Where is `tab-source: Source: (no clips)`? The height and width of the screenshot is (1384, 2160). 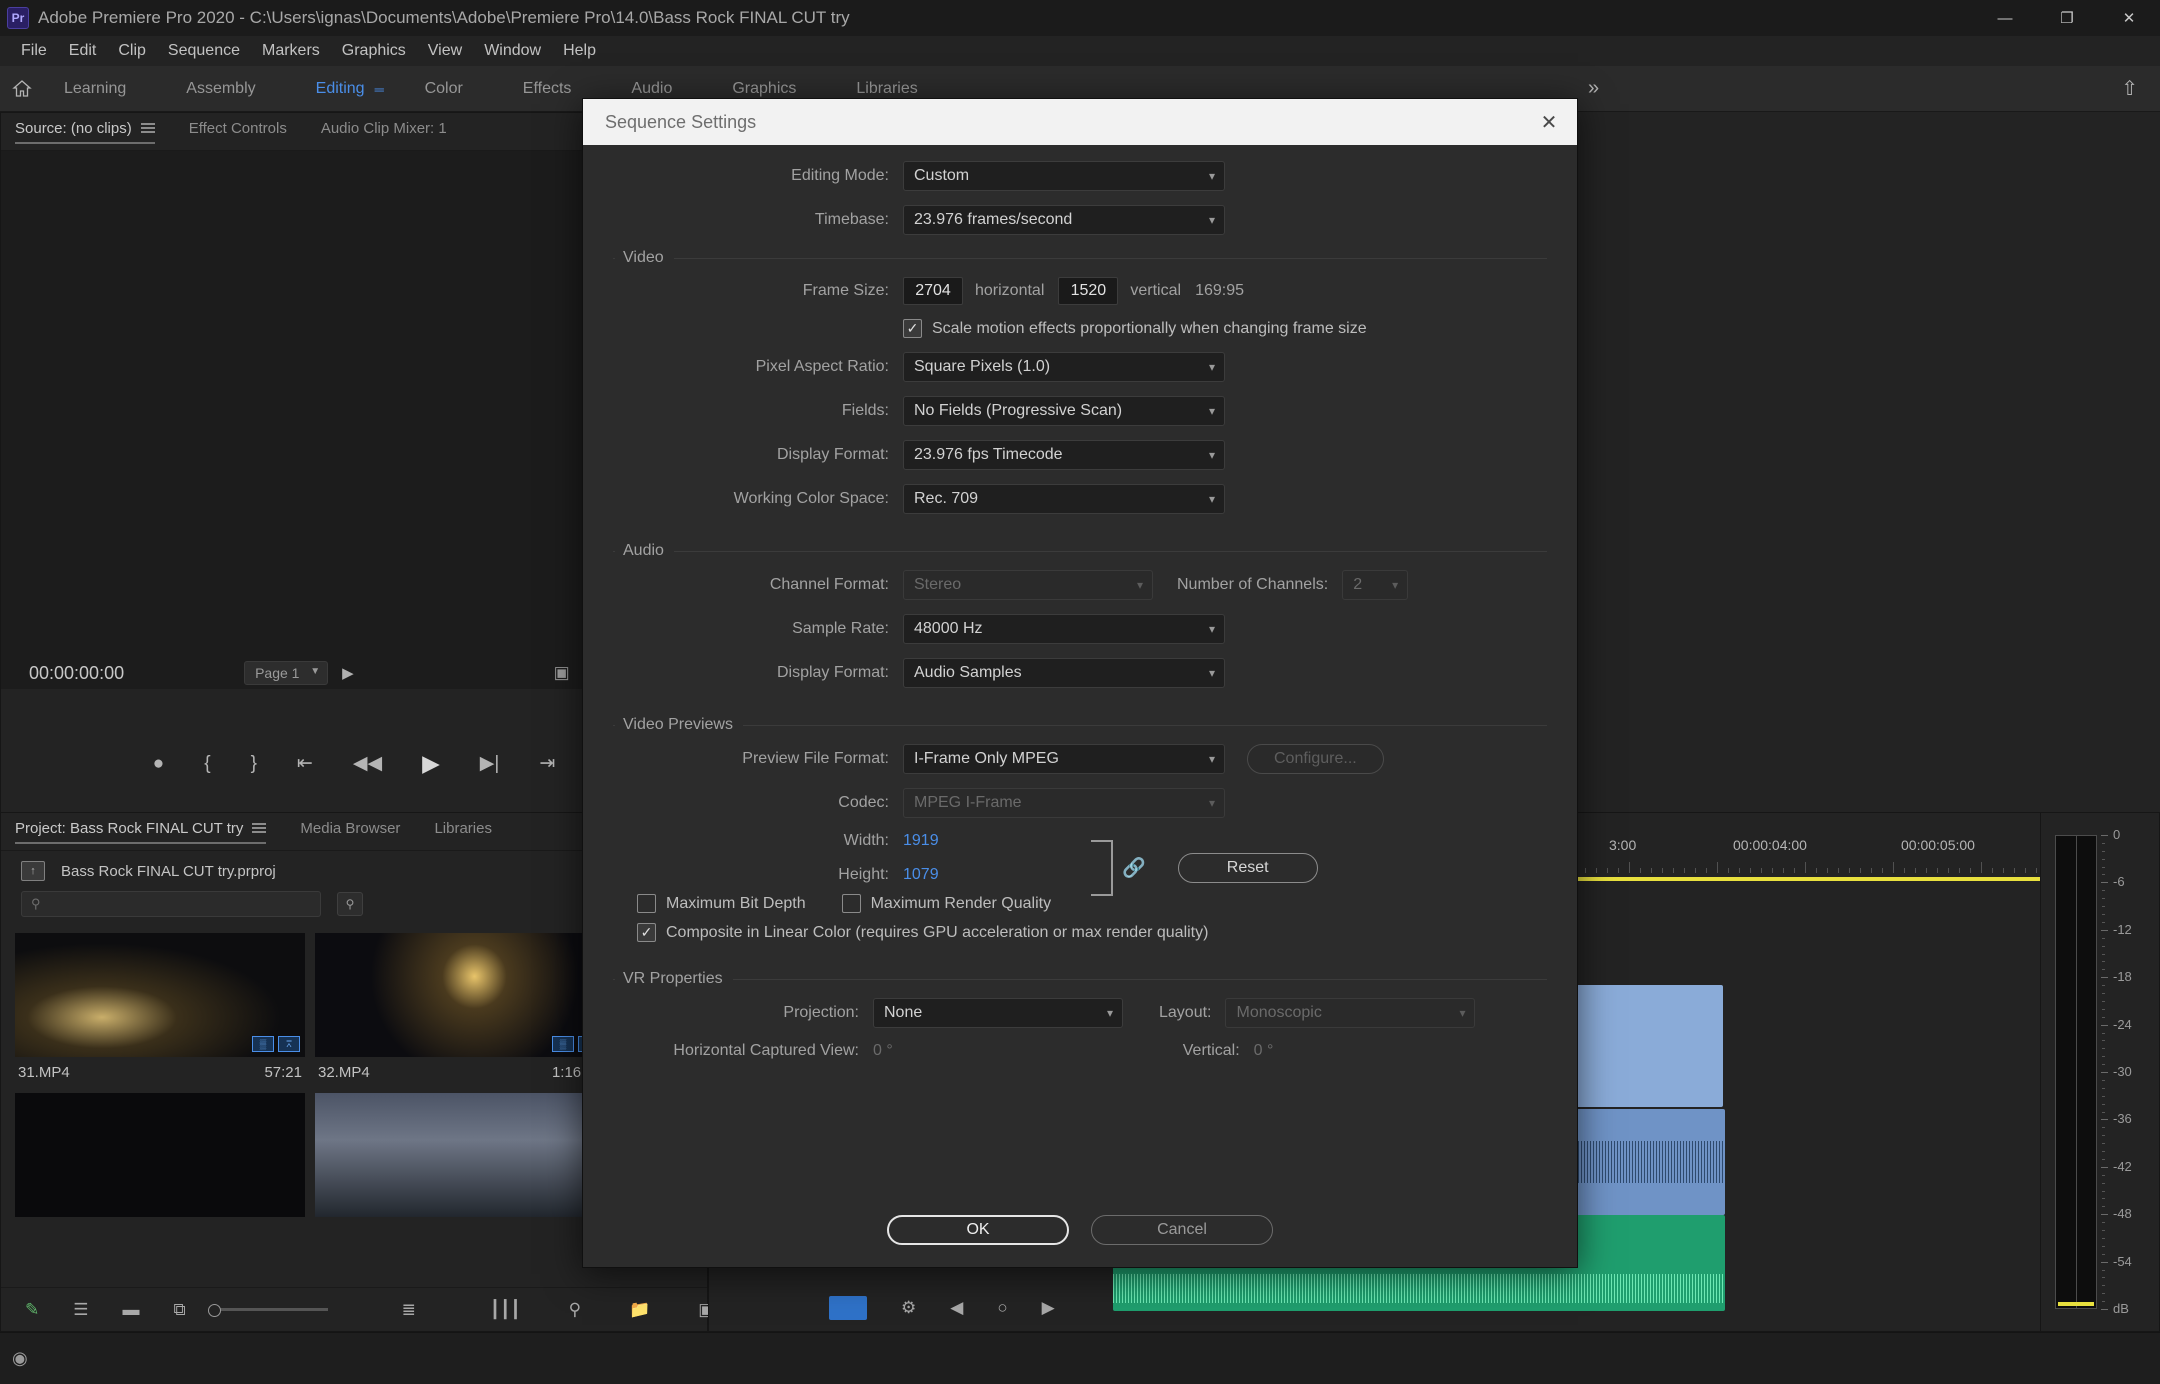
tab-source: Source: (no clips) is located at coordinates (85, 132).